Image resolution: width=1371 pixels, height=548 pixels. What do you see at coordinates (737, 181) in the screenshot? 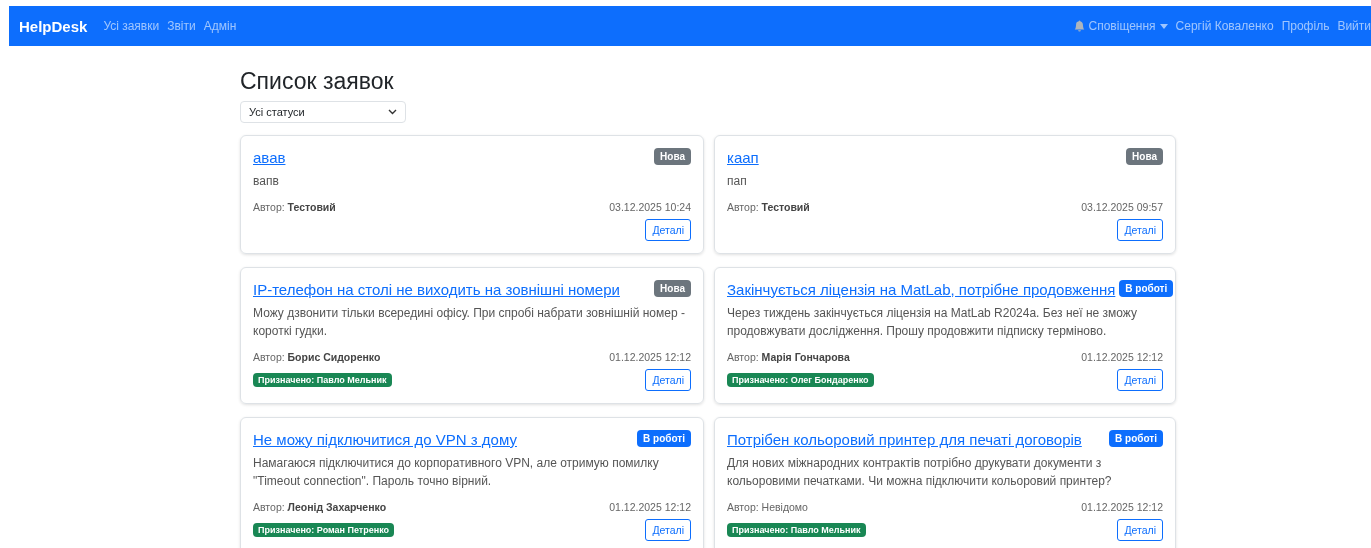
I see `ticket-description: пап` at bounding box center [737, 181].